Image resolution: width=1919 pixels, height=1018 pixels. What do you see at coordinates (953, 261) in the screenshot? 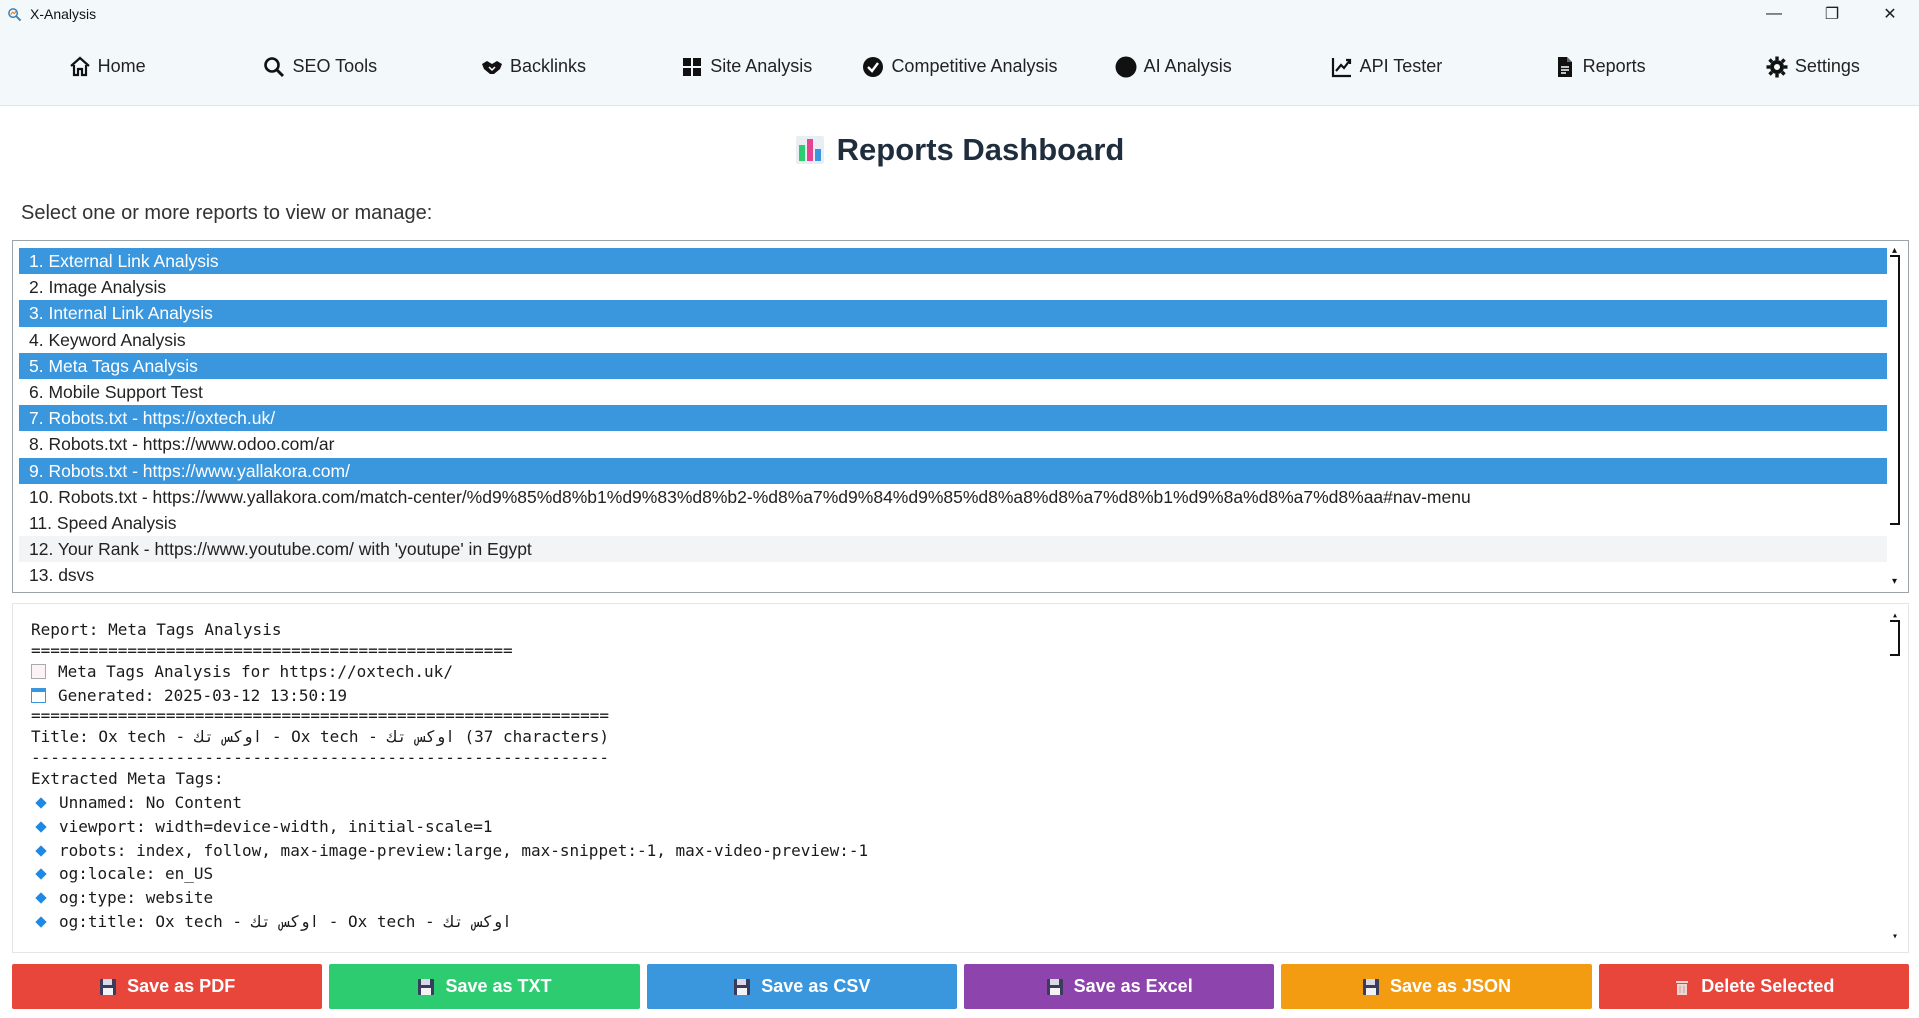
I see `report-list-item: 1. External Link Analysis` at bounding box center [953, 261].